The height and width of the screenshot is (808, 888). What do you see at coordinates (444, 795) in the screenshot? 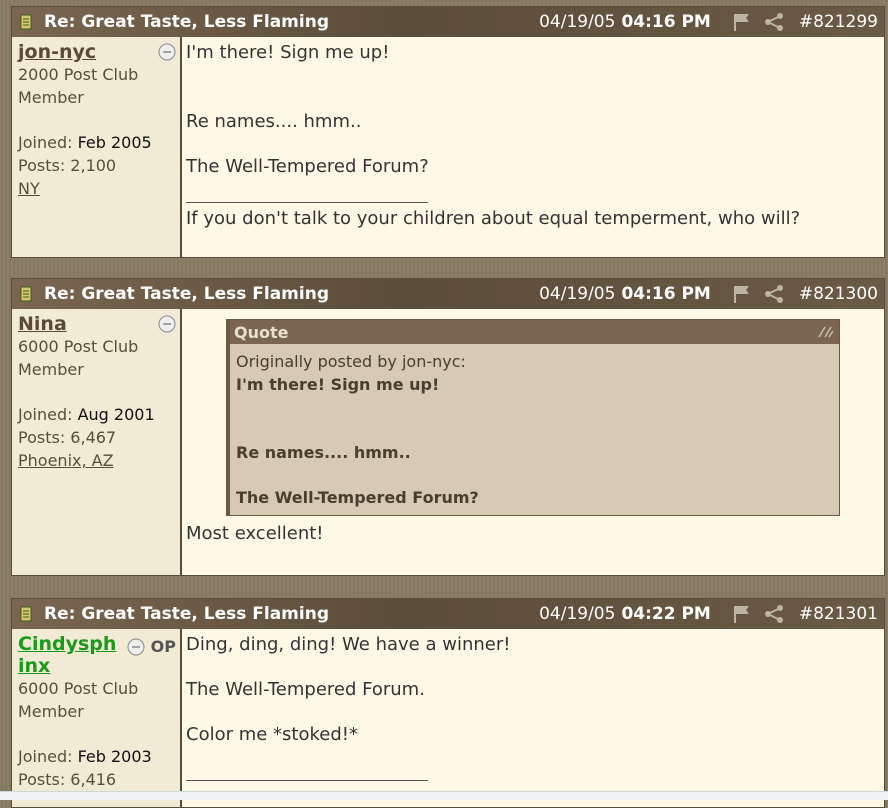
I see `horizontal-scrollbar` at bounding box center [444, 795].